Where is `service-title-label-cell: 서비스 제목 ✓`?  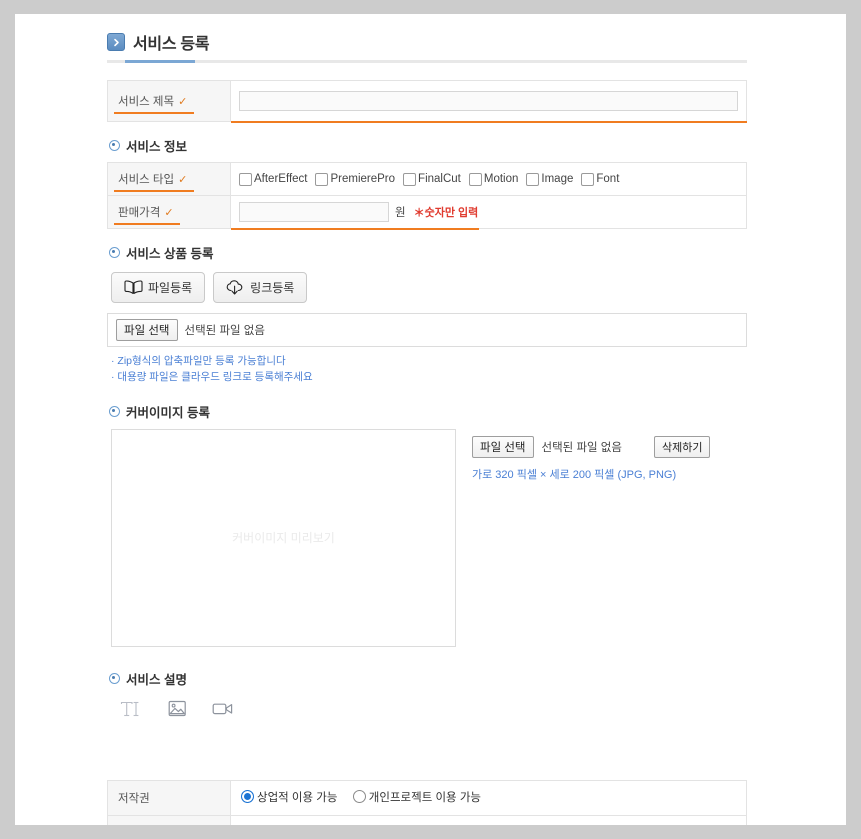
service-title-label-cell: 서비스 제목 ✓ is located at coordinates (169, 101).